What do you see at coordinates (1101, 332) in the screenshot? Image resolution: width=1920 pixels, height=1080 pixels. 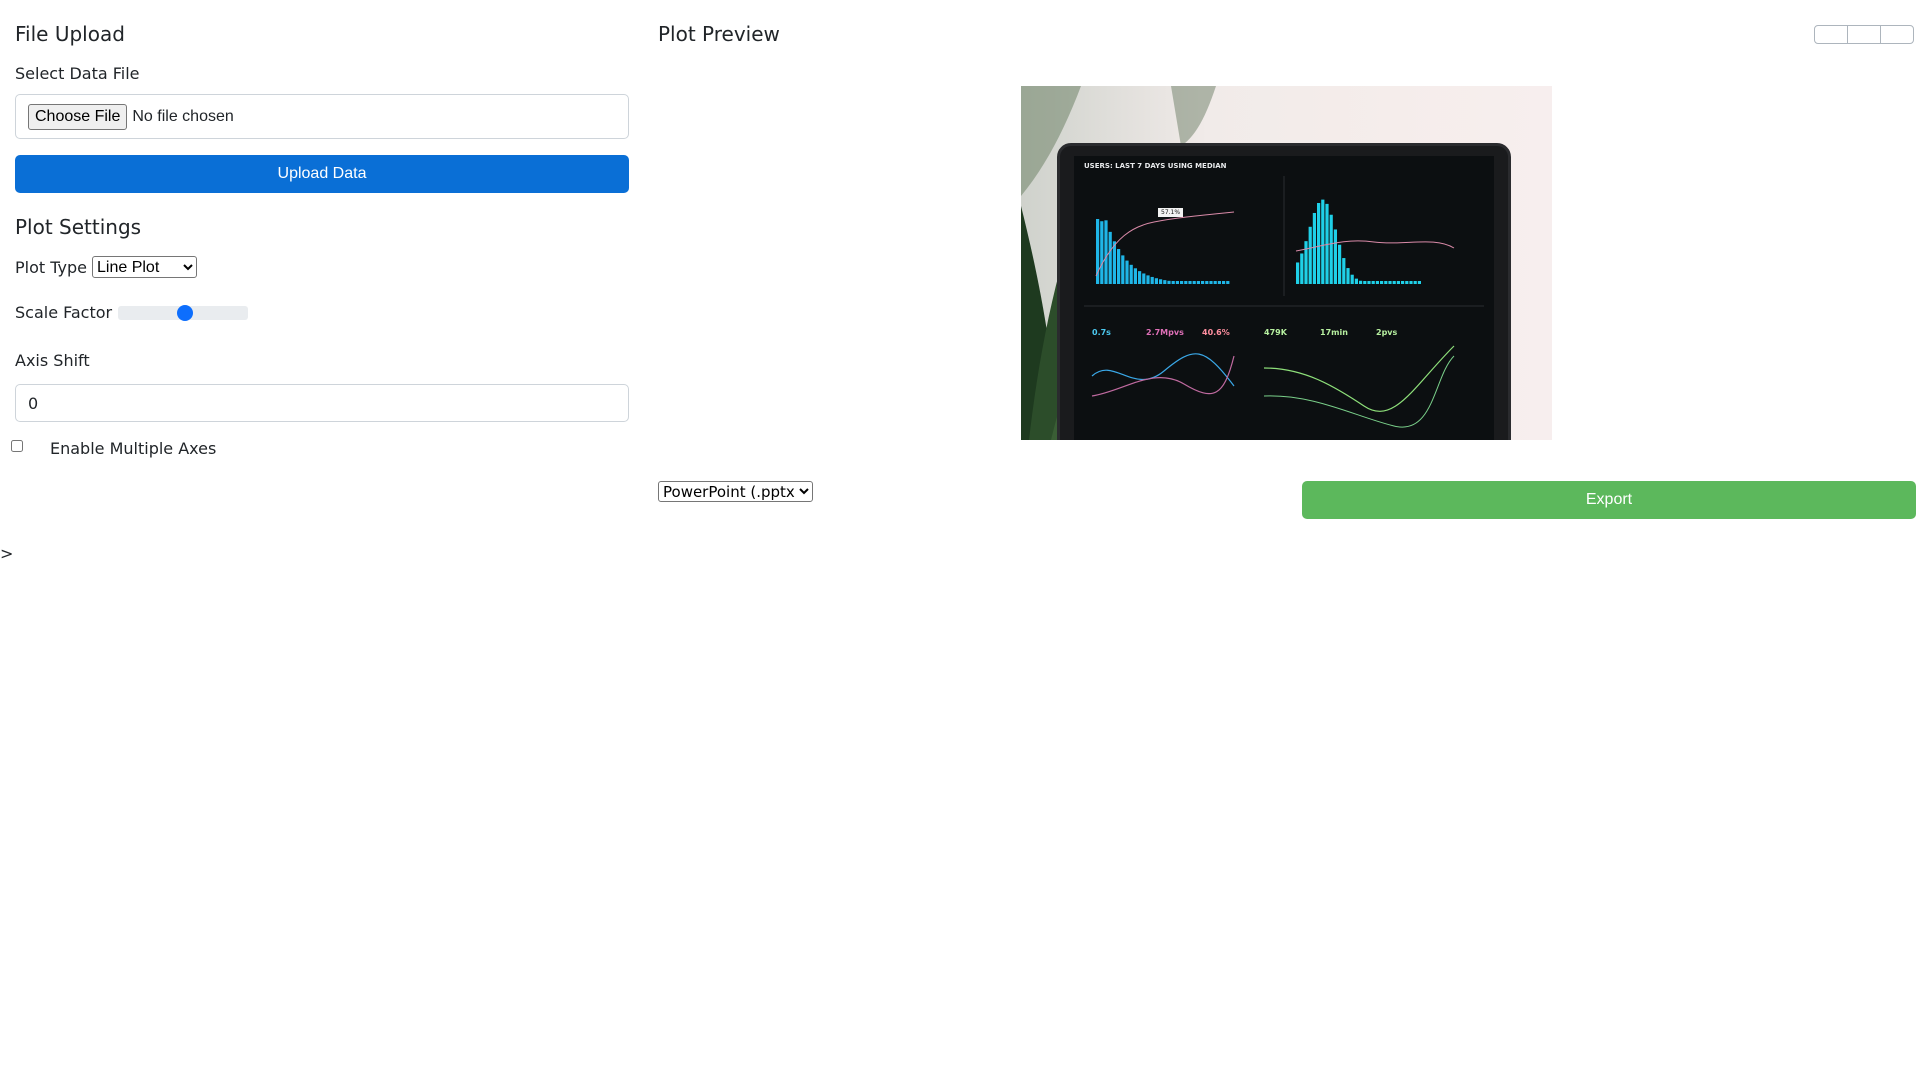 I see `metric-1: 0.7s` at bounding box center [1101, 332].